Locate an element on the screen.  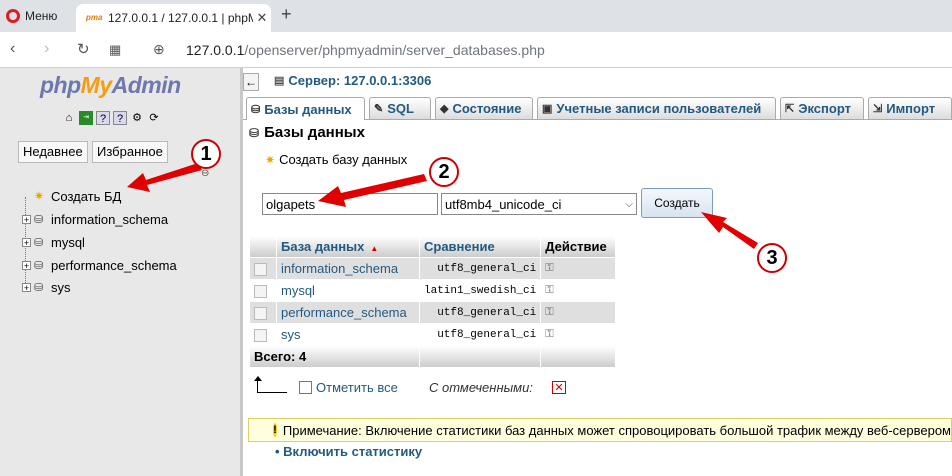
tab-export: ⇱ Экспорт is located at coordinates (822, 108).